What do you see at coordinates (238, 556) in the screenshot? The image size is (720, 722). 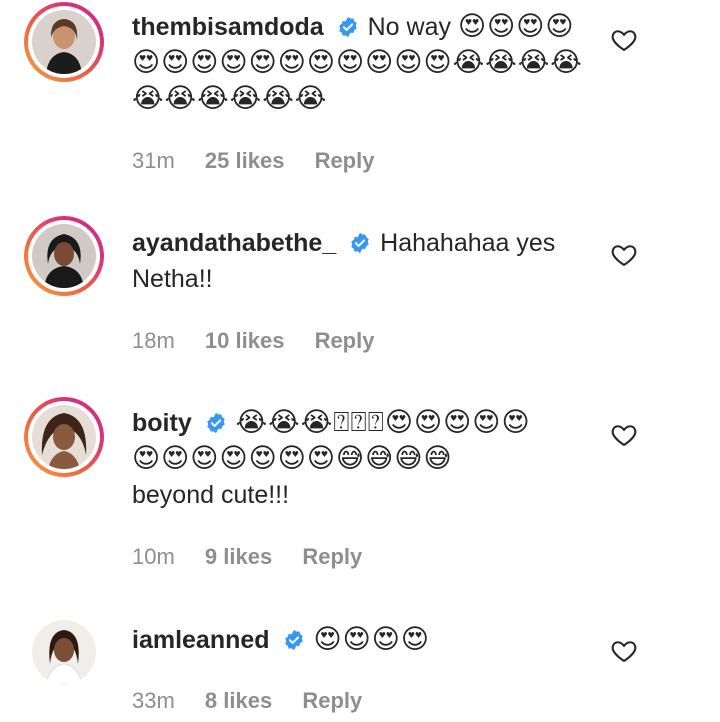 I see `comment-likes: 9 likes` at bounding box center [238, 556].